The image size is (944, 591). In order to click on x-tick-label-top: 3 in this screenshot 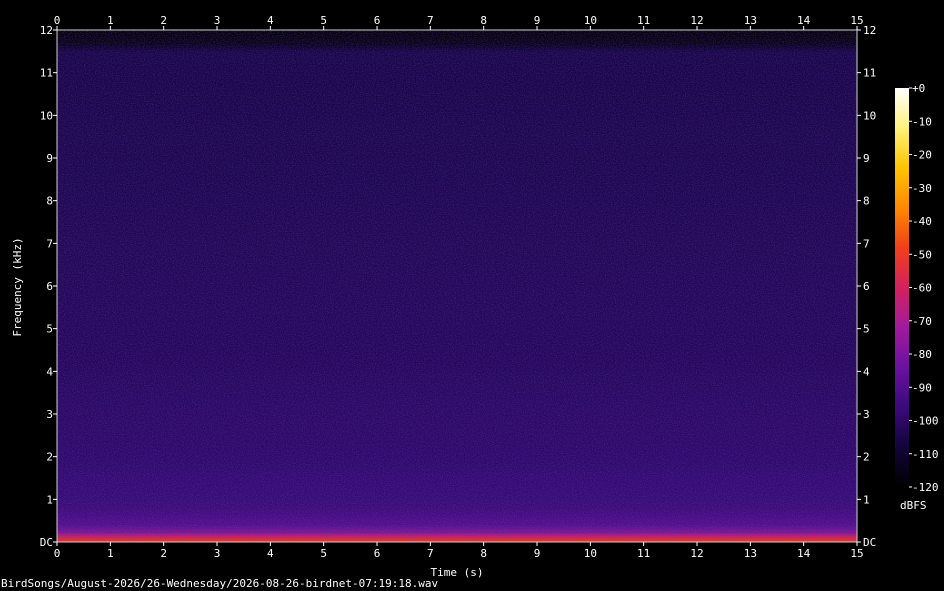, I will do `click(217, 20)`.